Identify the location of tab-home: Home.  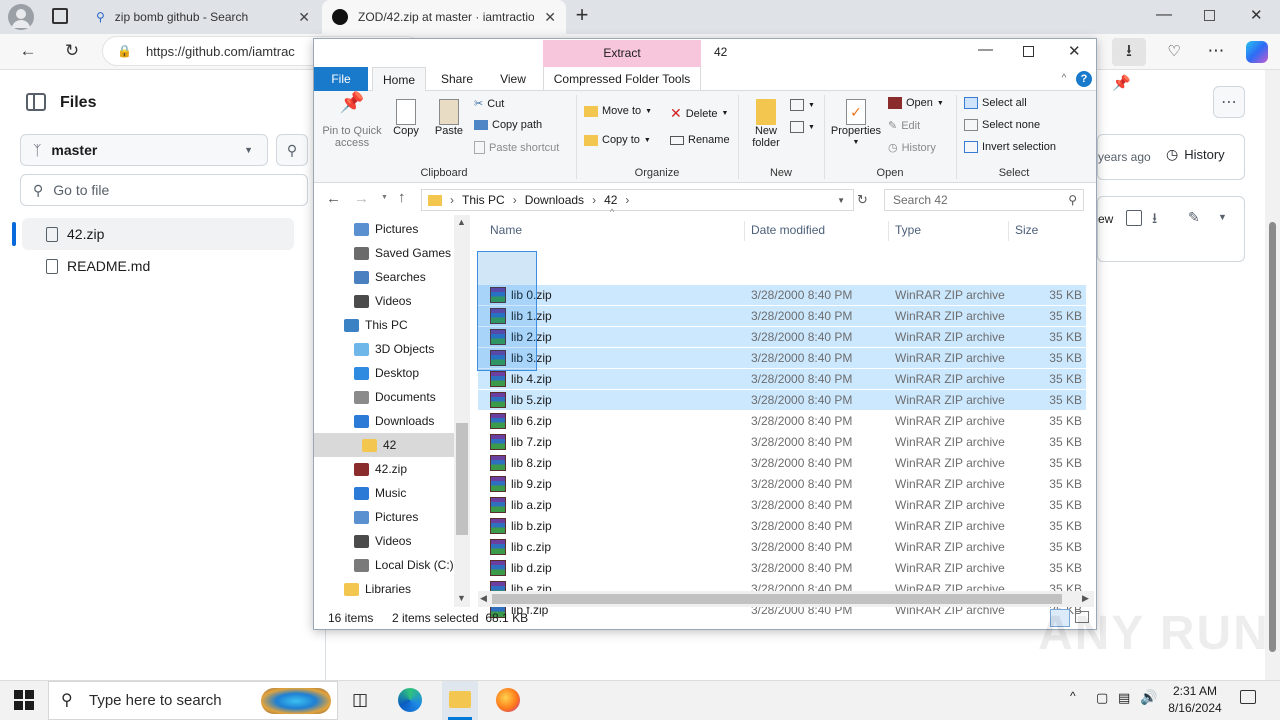
(399, 79).